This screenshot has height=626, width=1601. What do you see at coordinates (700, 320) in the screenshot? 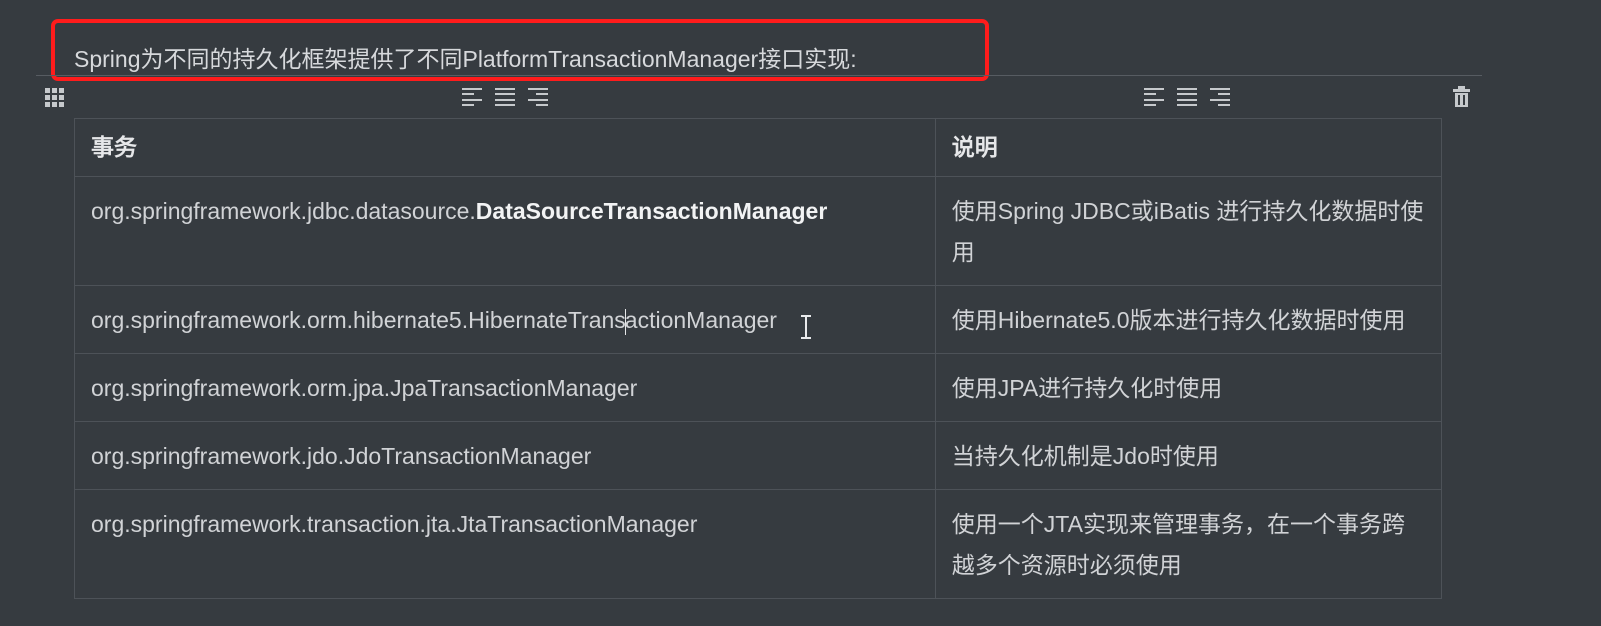
I see `transaction-text-after-caret: actionManager` at bounding box center [700, 320].